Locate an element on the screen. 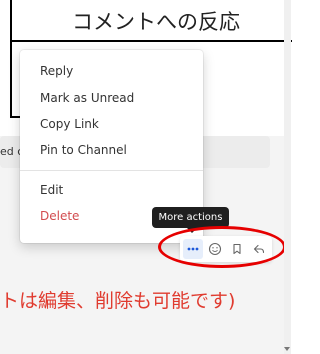  menu-divider is located at coordinates (111, 170).